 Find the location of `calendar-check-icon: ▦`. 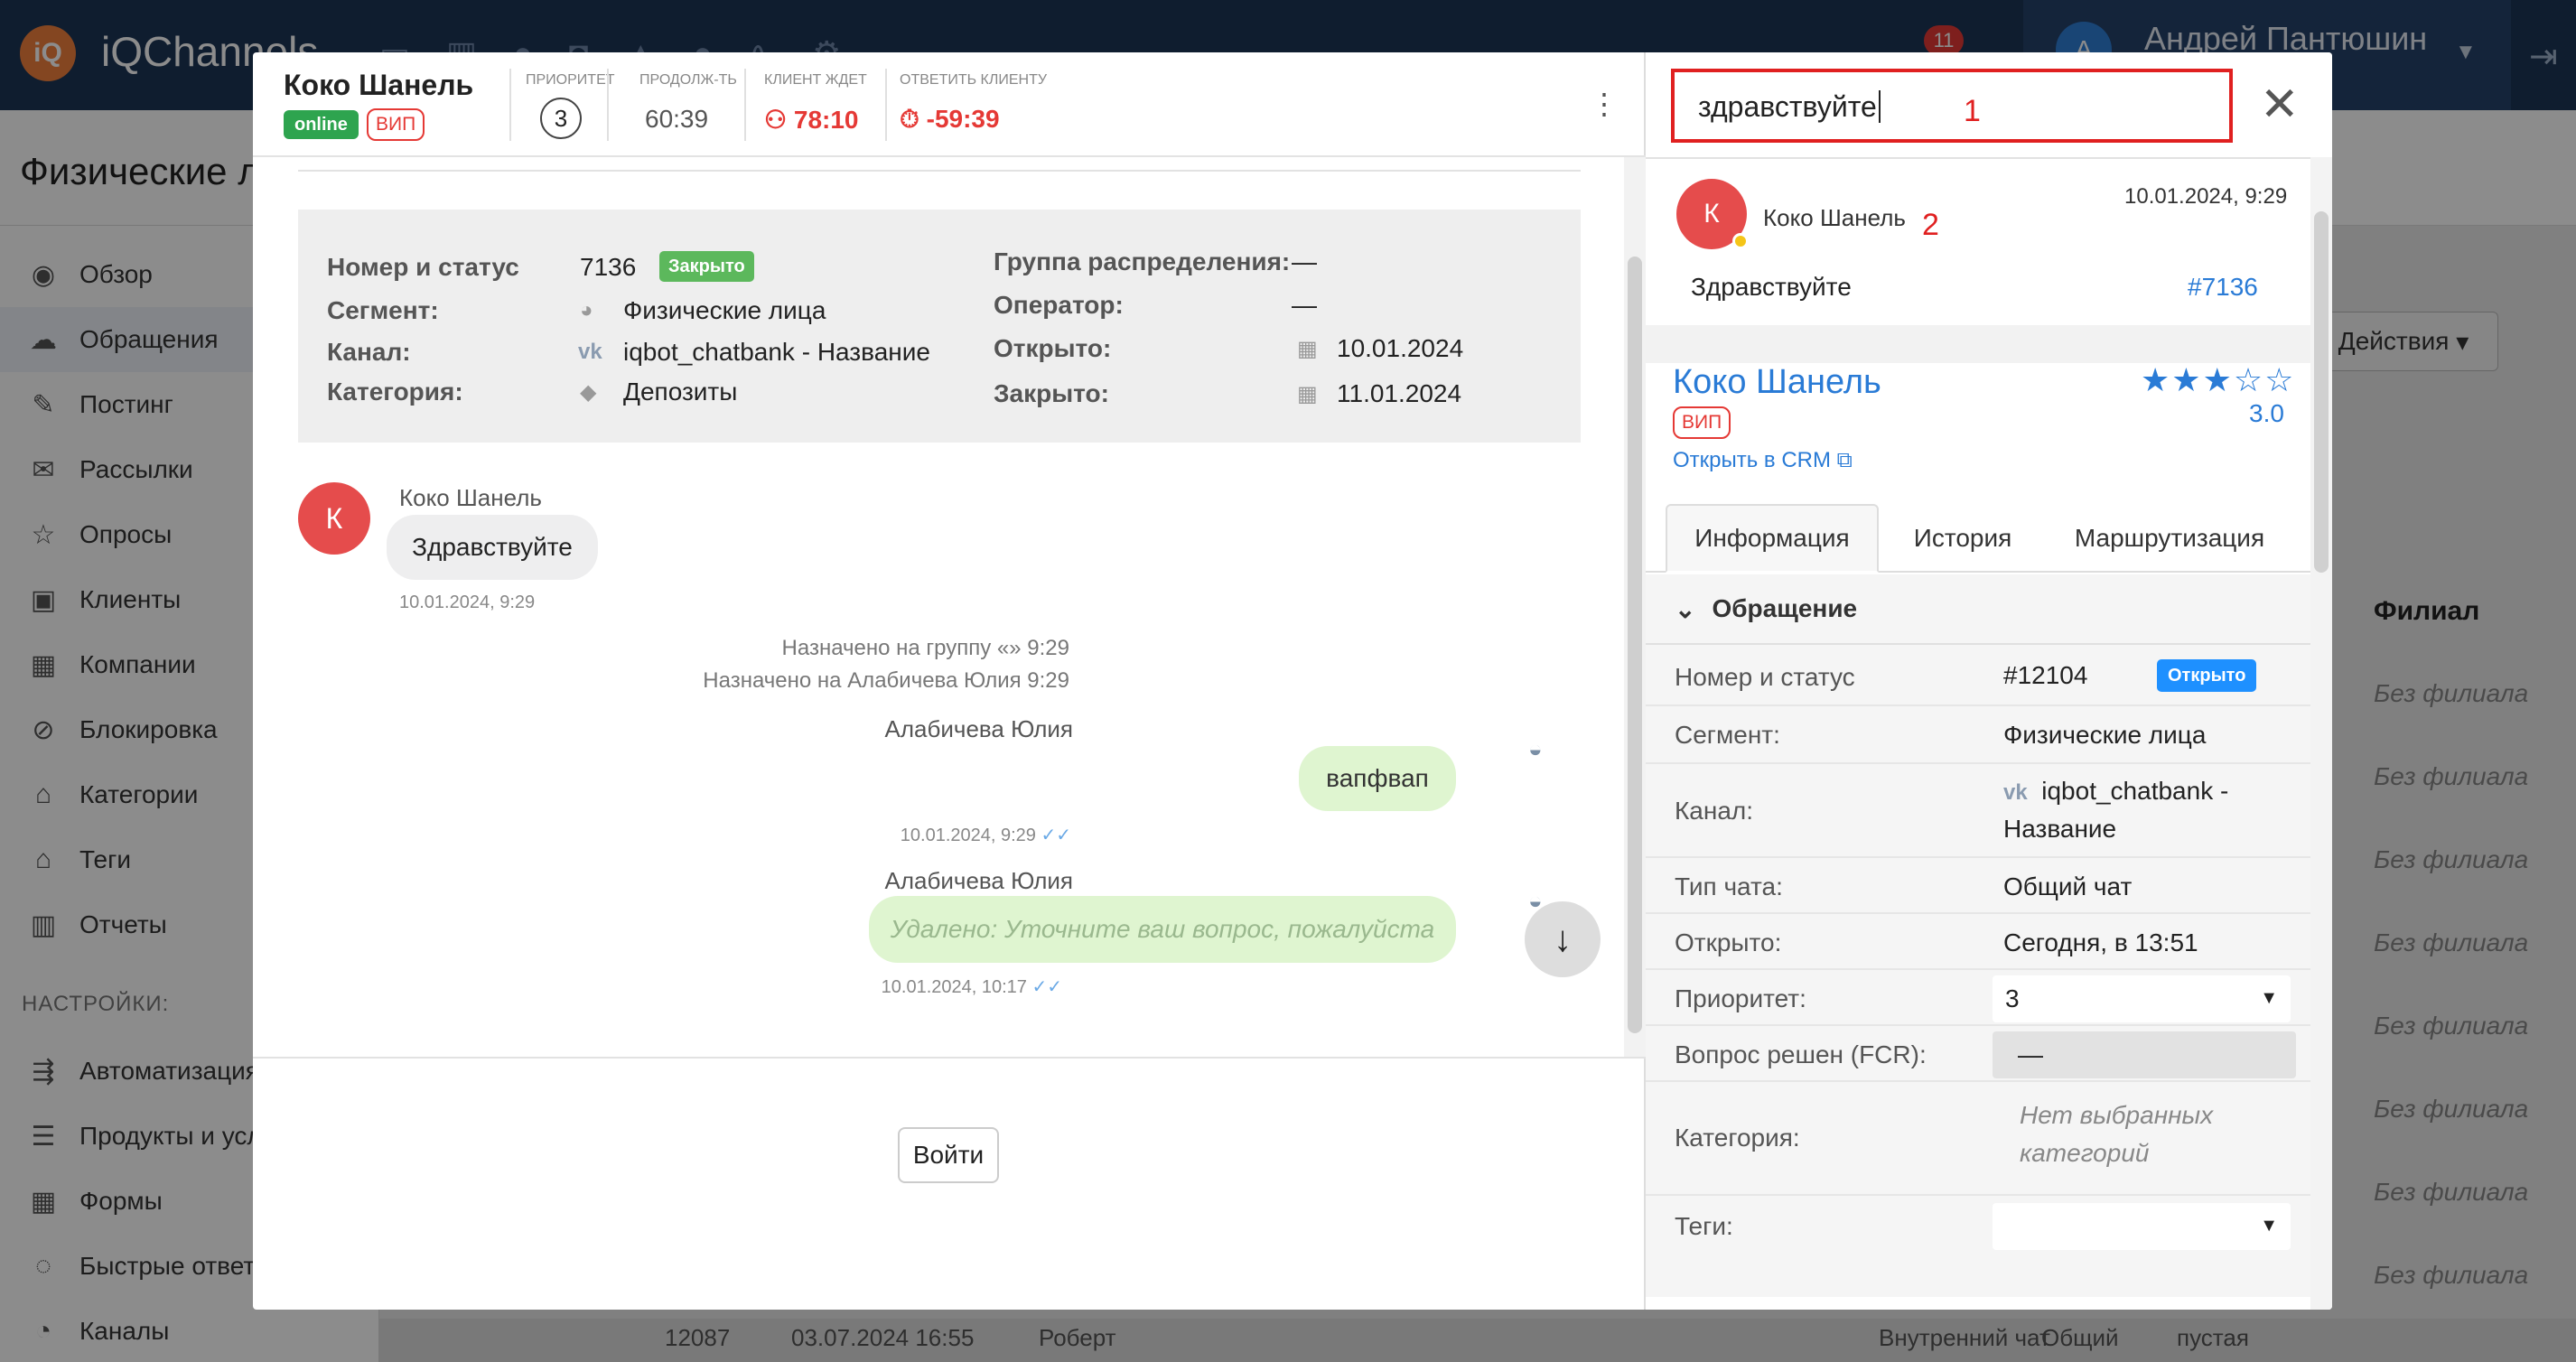

calendar-check-icon: ▦ is located at coordinates (1307, 394).